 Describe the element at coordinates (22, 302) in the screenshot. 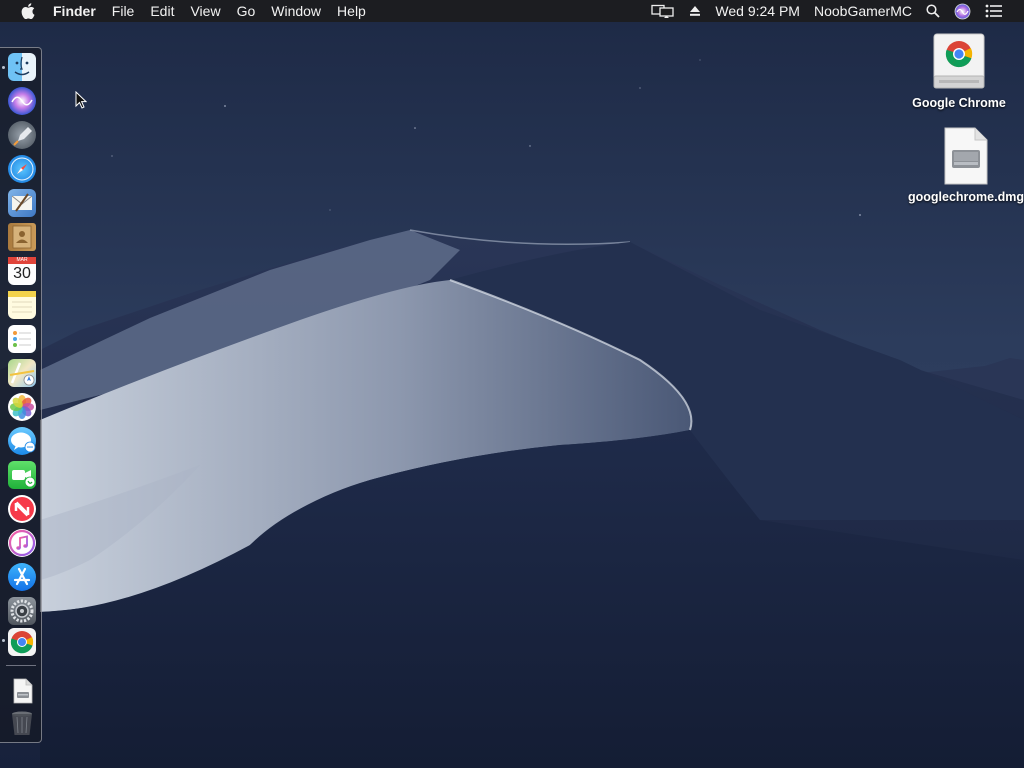

I see `notes-icon` at that location.